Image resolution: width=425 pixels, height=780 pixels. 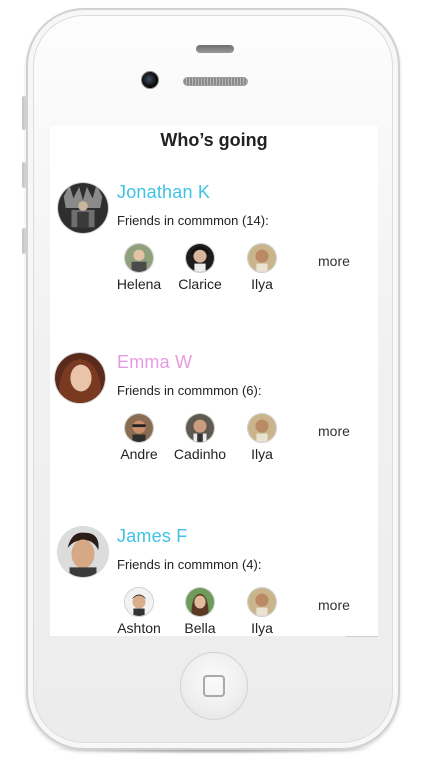 I want to click on page-title: Who’s going, so click(x=214, y=140).